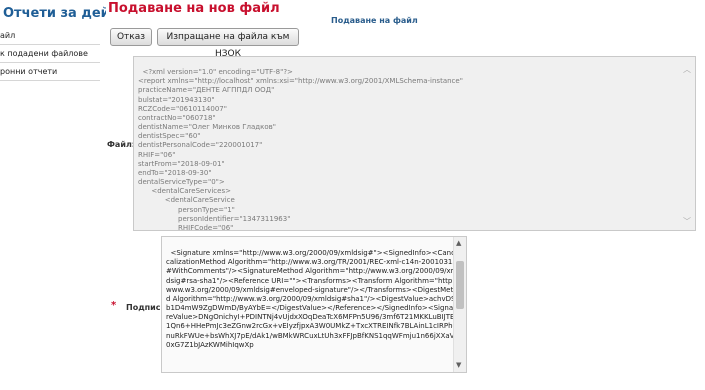 Image resolution: width=705 pixels, height=390 pixels. Describe the element at coordinates (458, 365) in the screenshot. I see `scroll-down-icon: ▼` at that location.